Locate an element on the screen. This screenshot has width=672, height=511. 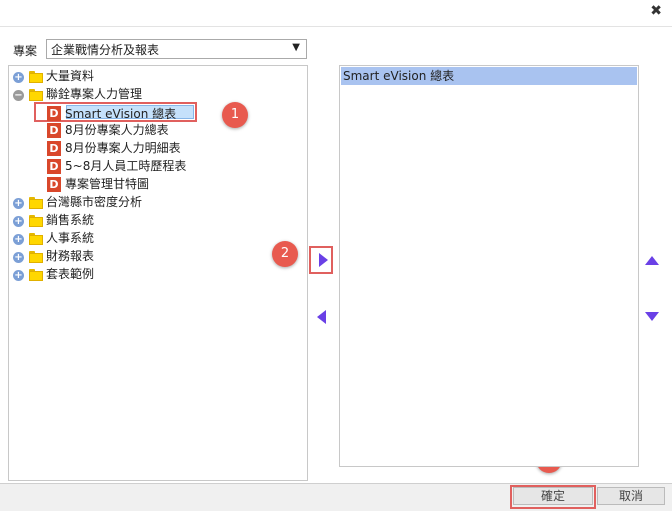
collapse-icon: − is located at coordinates (18, 95).